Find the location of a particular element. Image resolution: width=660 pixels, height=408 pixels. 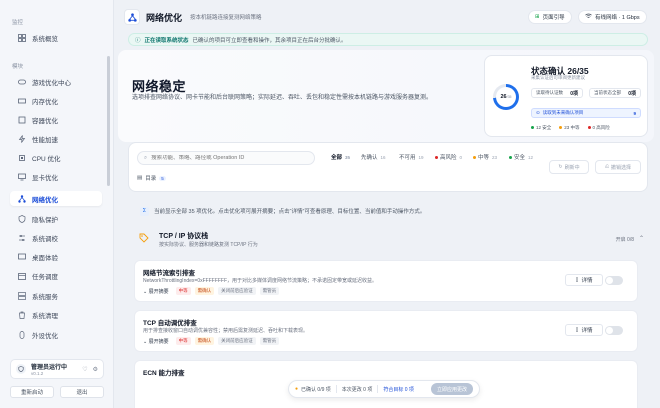

target-count: 符合目标 0 项 is located at coordinates (398, 389).